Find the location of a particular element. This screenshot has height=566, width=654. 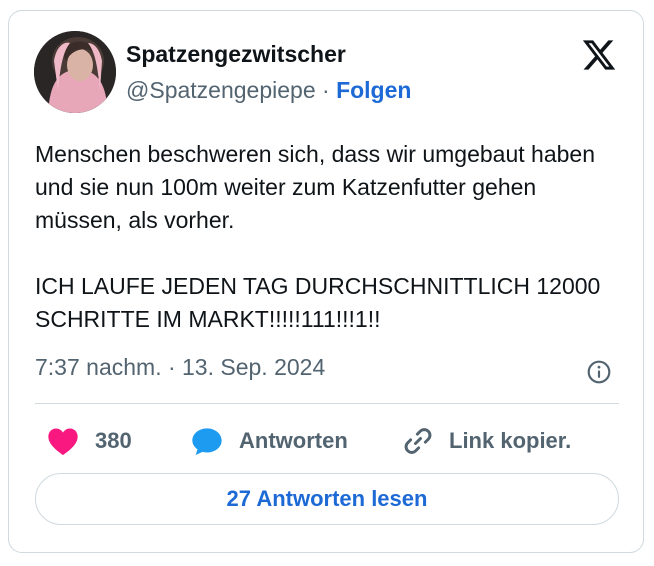

speech-bubble-icon is located at coordinates (207, 441).